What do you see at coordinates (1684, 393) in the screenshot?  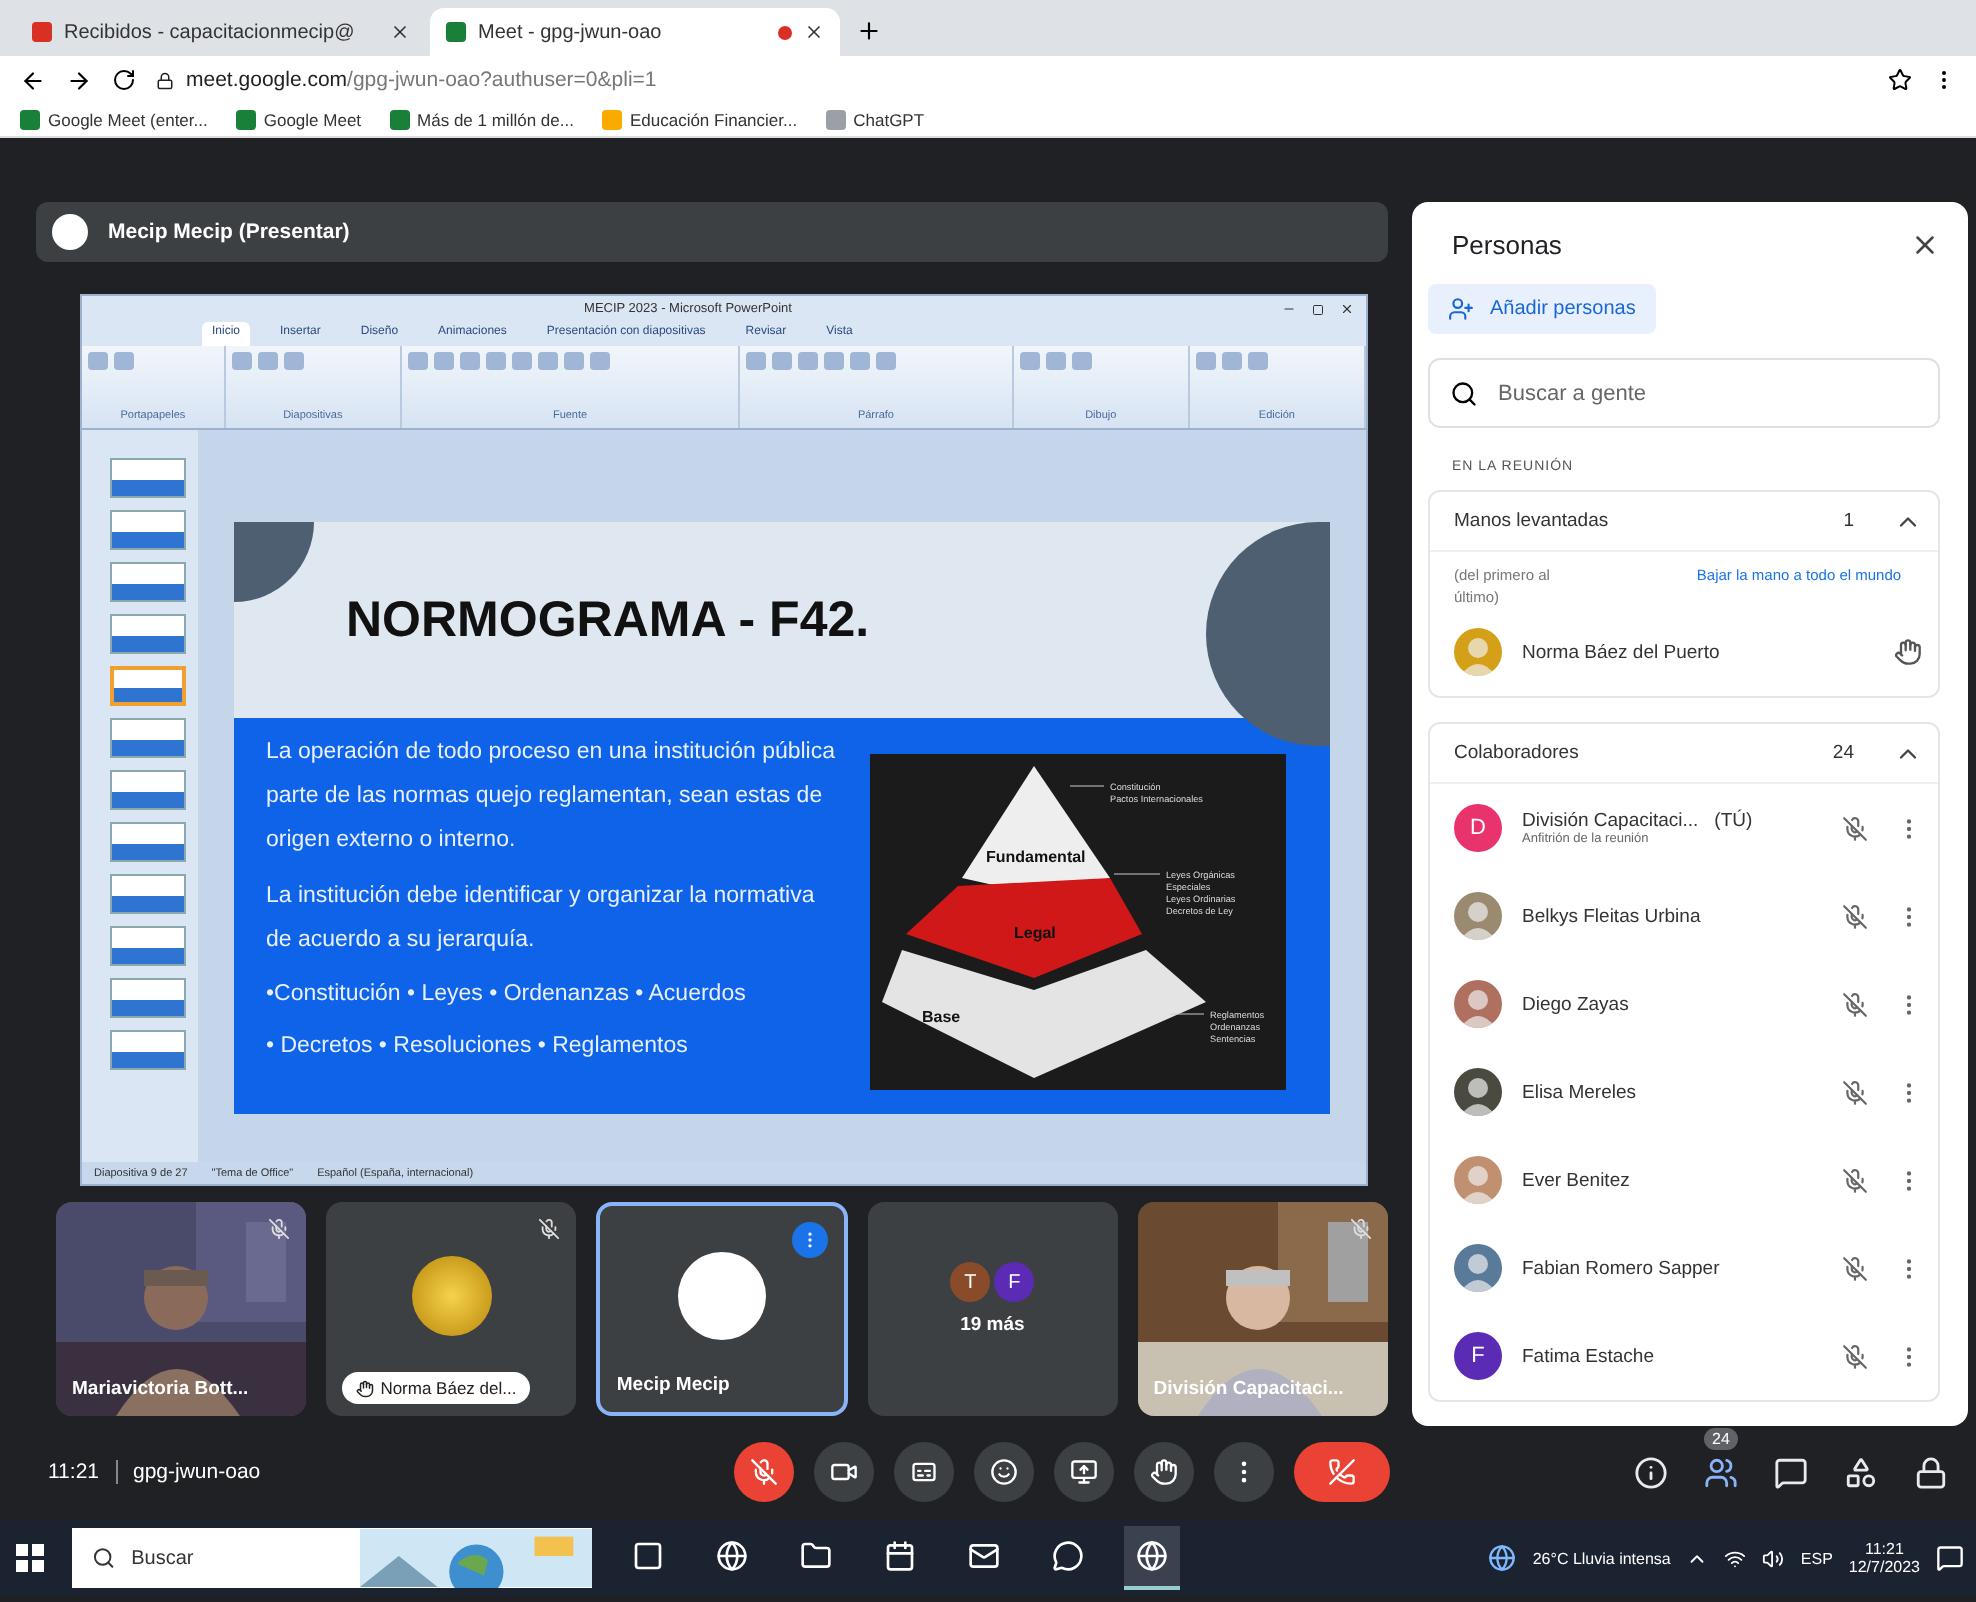 I see `search-box: Buscar a gente` at bounding box center [1684, 393].